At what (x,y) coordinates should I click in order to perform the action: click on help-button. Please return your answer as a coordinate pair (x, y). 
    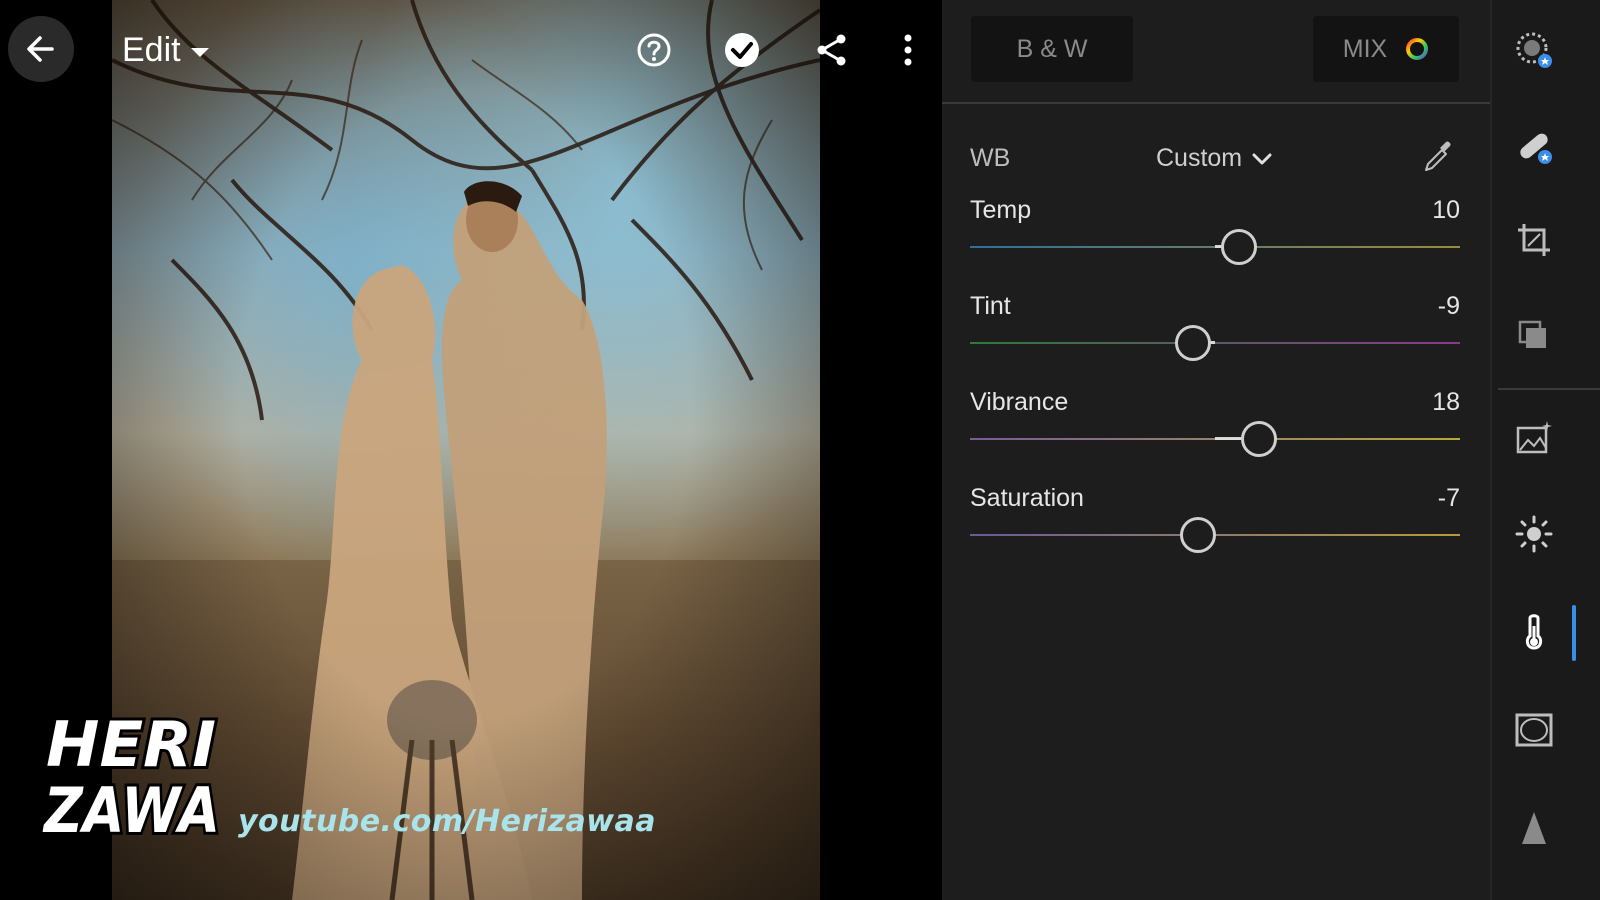
    Looking at the image, I should click on (654, 50).